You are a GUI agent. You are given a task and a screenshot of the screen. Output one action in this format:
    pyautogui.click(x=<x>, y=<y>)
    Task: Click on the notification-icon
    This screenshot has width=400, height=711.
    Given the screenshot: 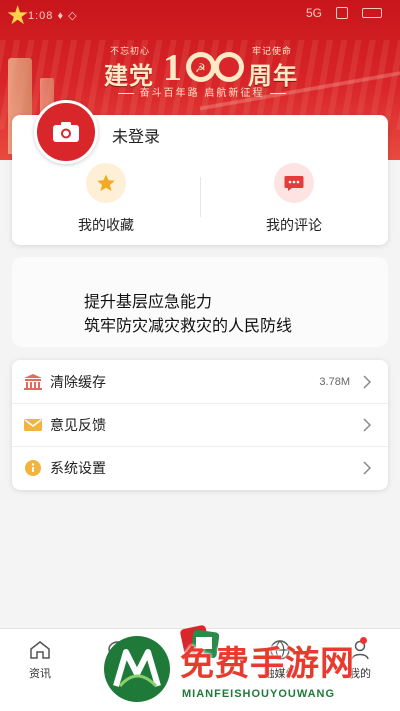 What is the action you would take?
    pyautogui.click(x=342, y=13)
    